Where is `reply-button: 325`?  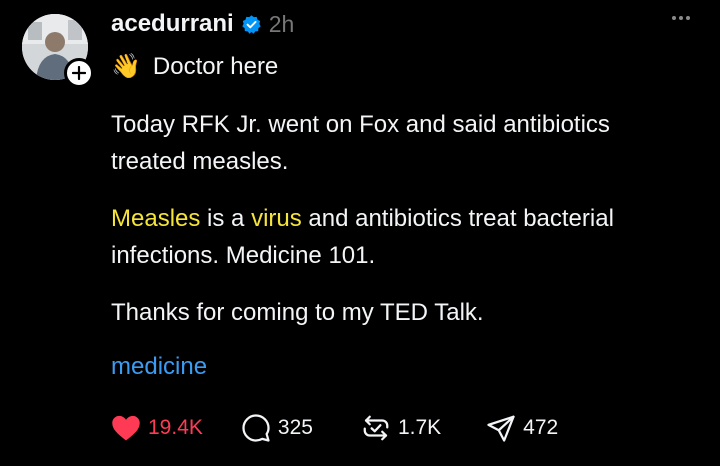 reply-button: 325 is located at coordinates (277, 428).